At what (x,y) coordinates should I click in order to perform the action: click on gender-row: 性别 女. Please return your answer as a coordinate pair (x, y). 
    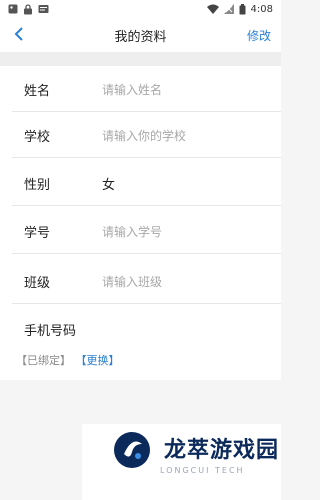
    Looking at the image, I should click on (140, 183).